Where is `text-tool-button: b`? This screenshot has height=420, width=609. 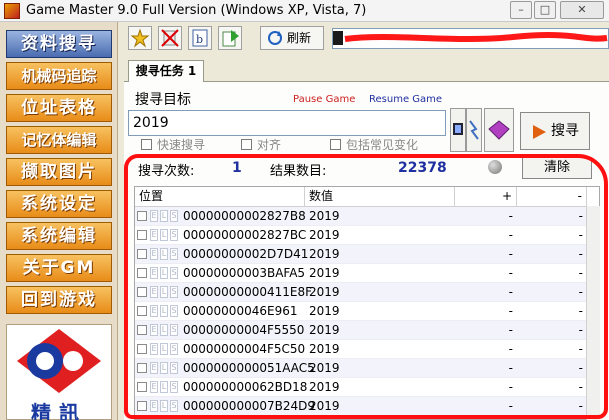
text-tool-button: b is located at coordinates (200, 38).